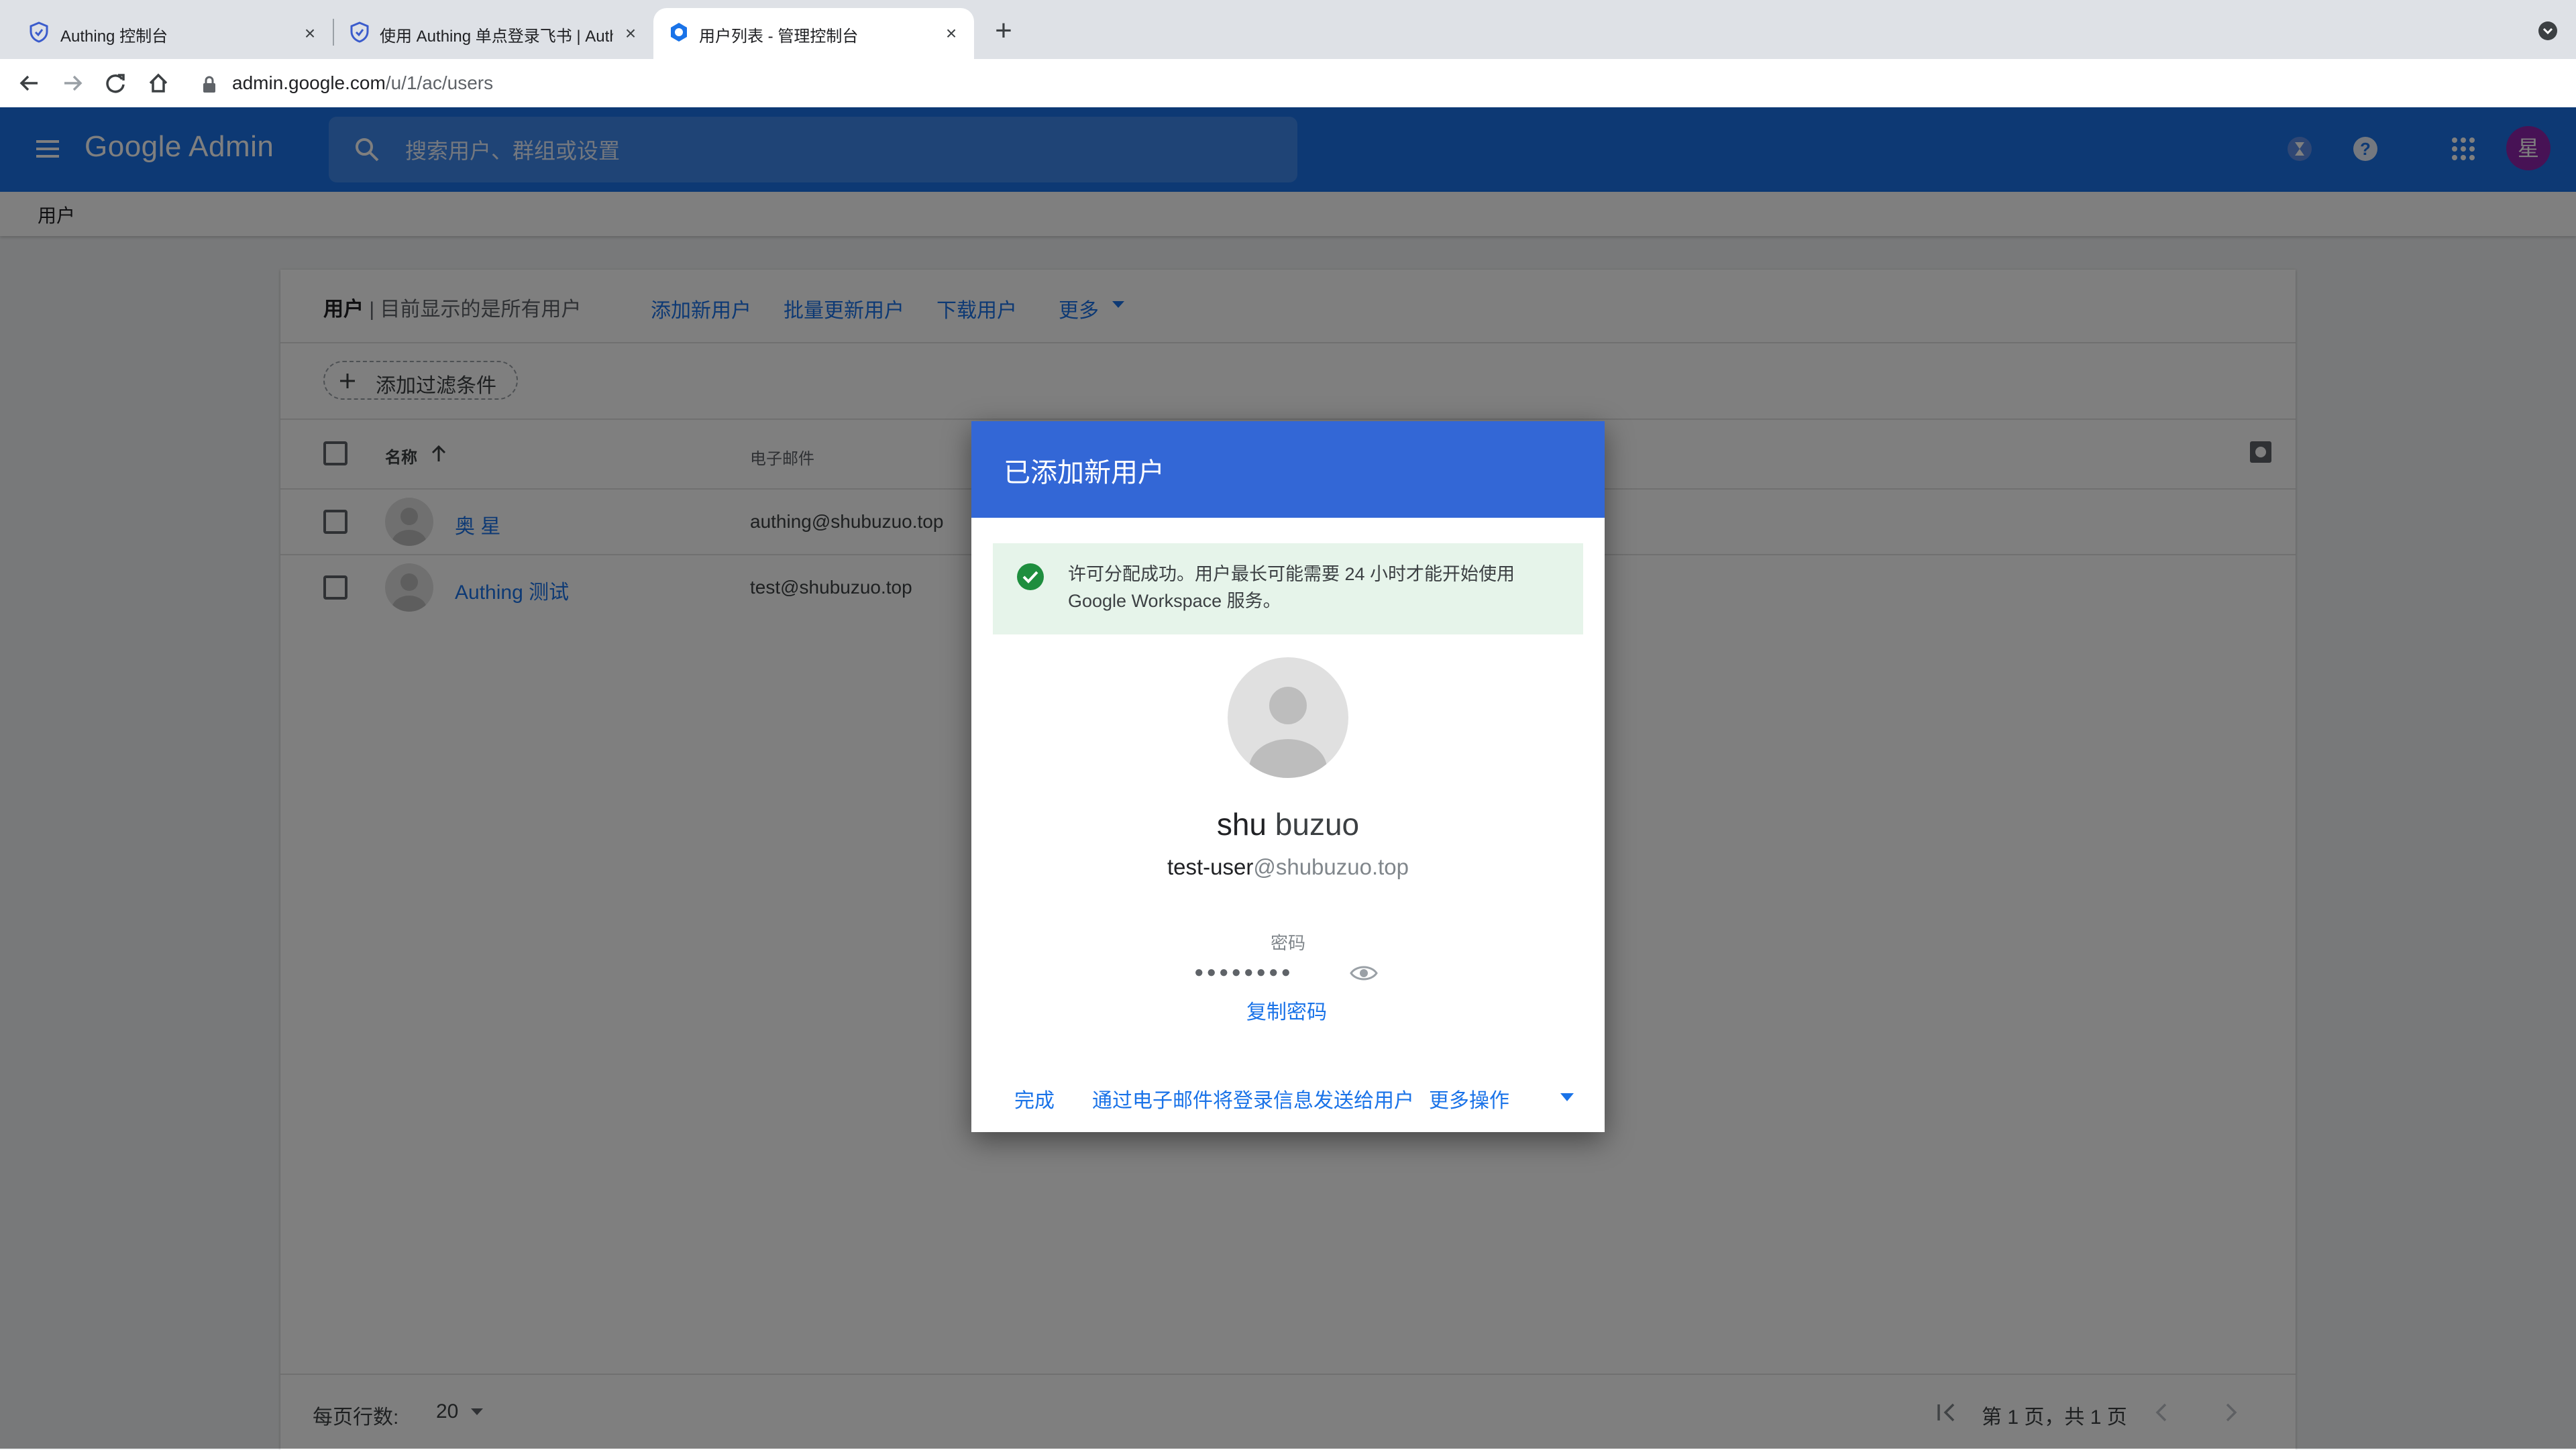 This screenshot has height=1450, width=2576. What do you see at coordinates (1286, 1010) in the screenshot?
I see `copy-password-button: 复制密码` at bounding box center [1286, 1010].